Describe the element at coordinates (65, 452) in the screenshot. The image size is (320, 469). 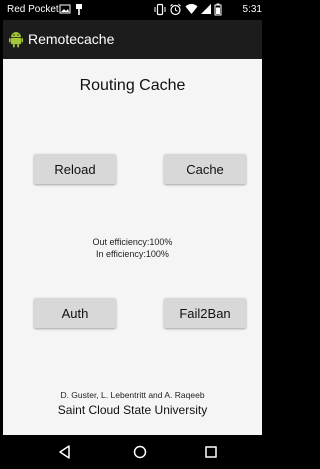
I see `back-icon` at that location.